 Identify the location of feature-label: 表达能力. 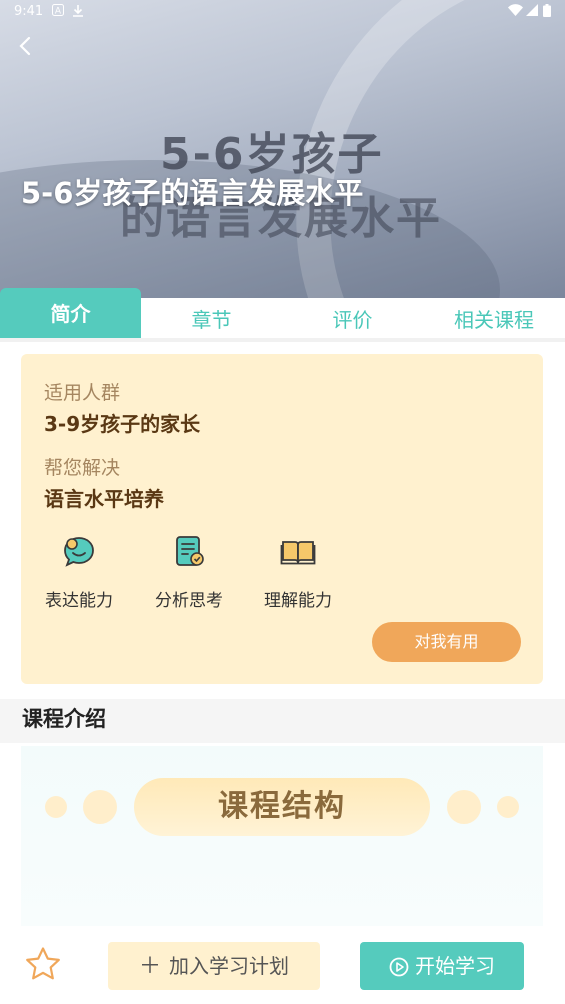
(79, 601).